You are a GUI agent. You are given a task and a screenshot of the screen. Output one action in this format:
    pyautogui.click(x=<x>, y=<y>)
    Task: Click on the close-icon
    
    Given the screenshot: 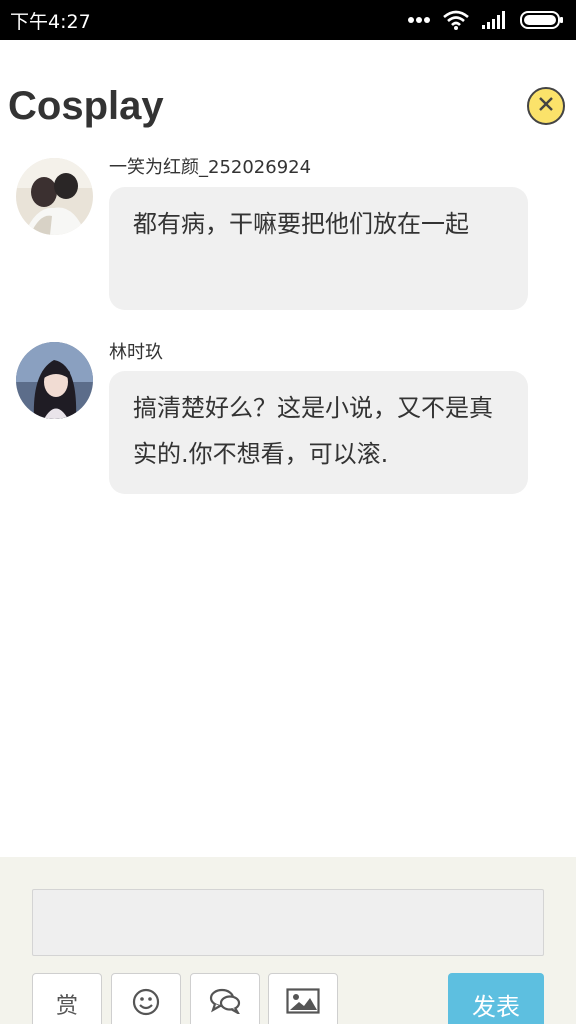 What is the action you would take?
    pyautogui.click(x=546, y=106)
    